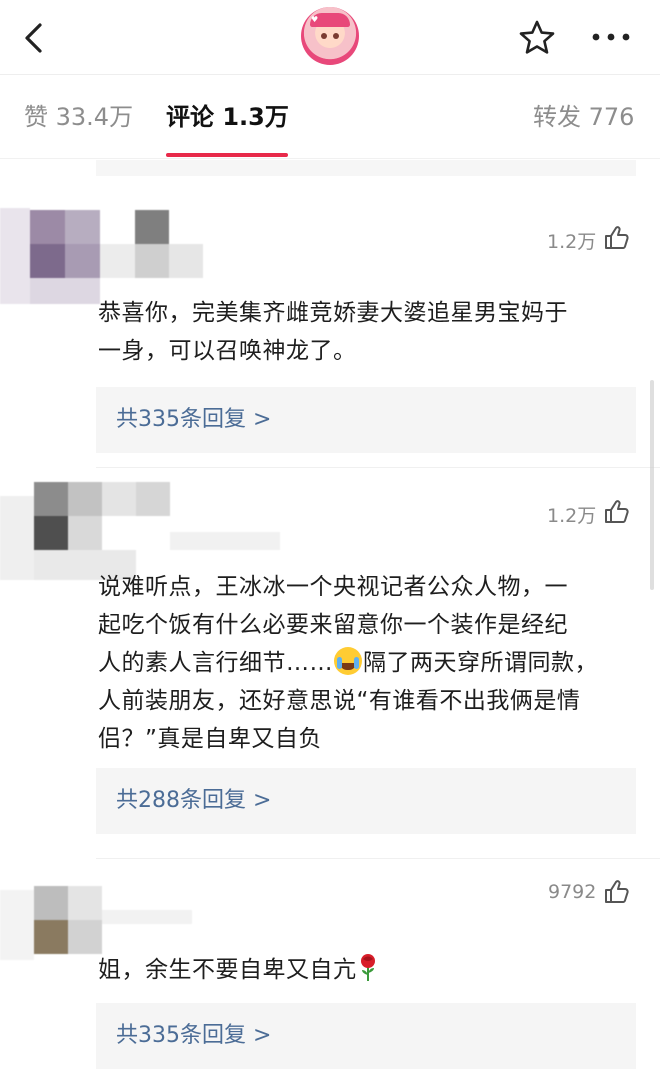 The image size is (660, 1069). Describe the element at coordinates (366, 801) in the screenshot. I see `view-replies-button: 共288条回复 >` at that location.